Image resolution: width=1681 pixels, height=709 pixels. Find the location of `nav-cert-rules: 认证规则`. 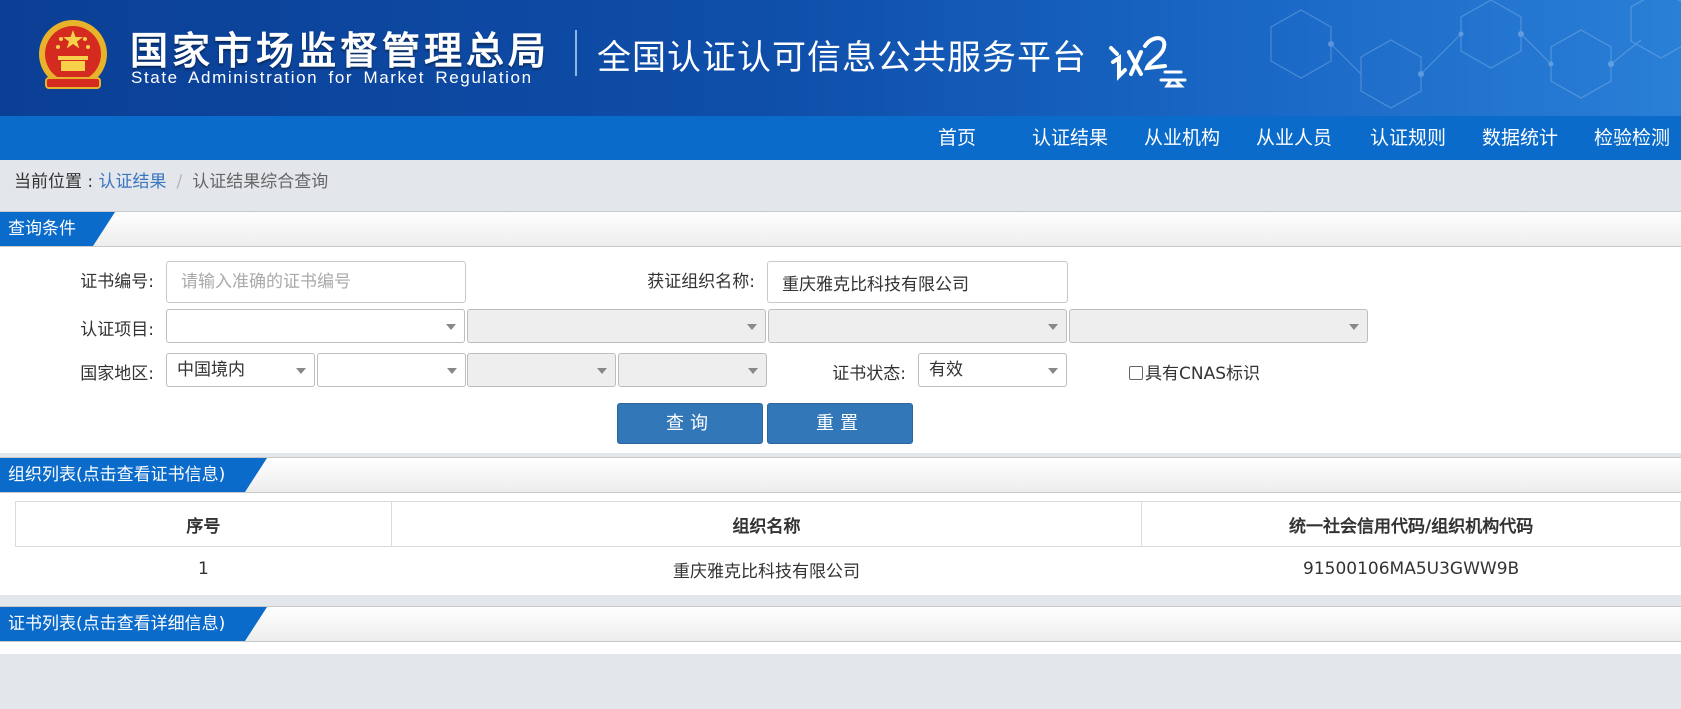

nav-cert-rules: 认证规则 is located at coordinates (1408, 138).